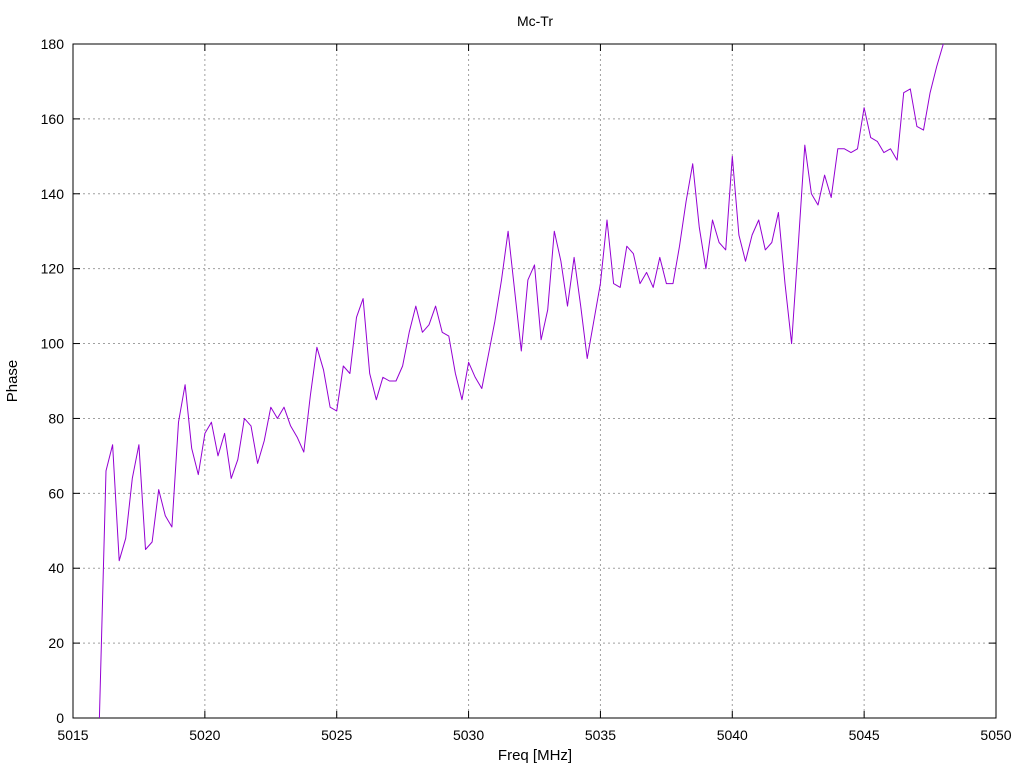 The width and height of the screenshot is (1024, 768). I want to click on y-tick-label: 180, so click(53, 44).